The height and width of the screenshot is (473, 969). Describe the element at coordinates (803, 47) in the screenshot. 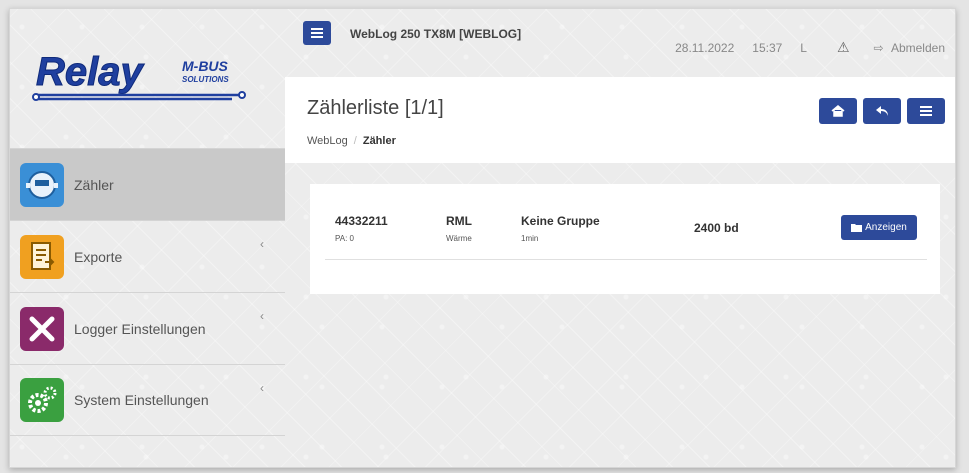

I see `user-badge: L` at that location.